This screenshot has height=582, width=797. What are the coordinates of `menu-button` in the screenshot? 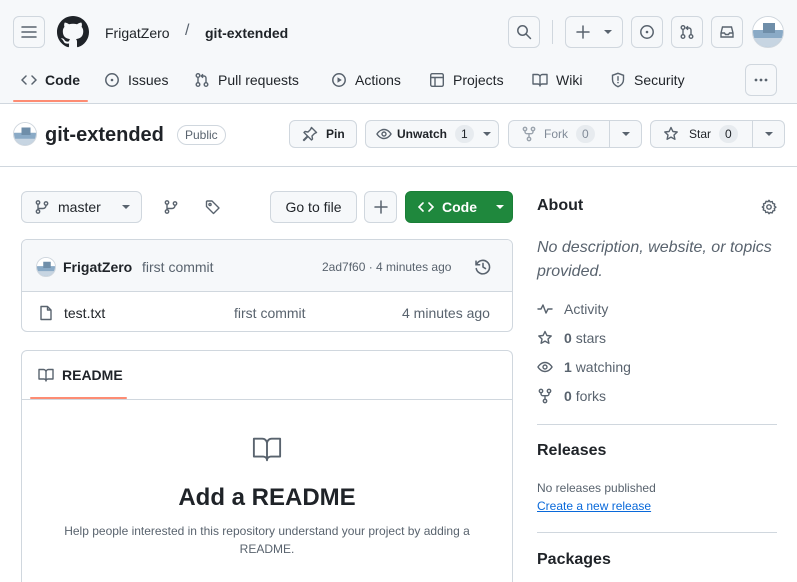 It's located at (29, 32).